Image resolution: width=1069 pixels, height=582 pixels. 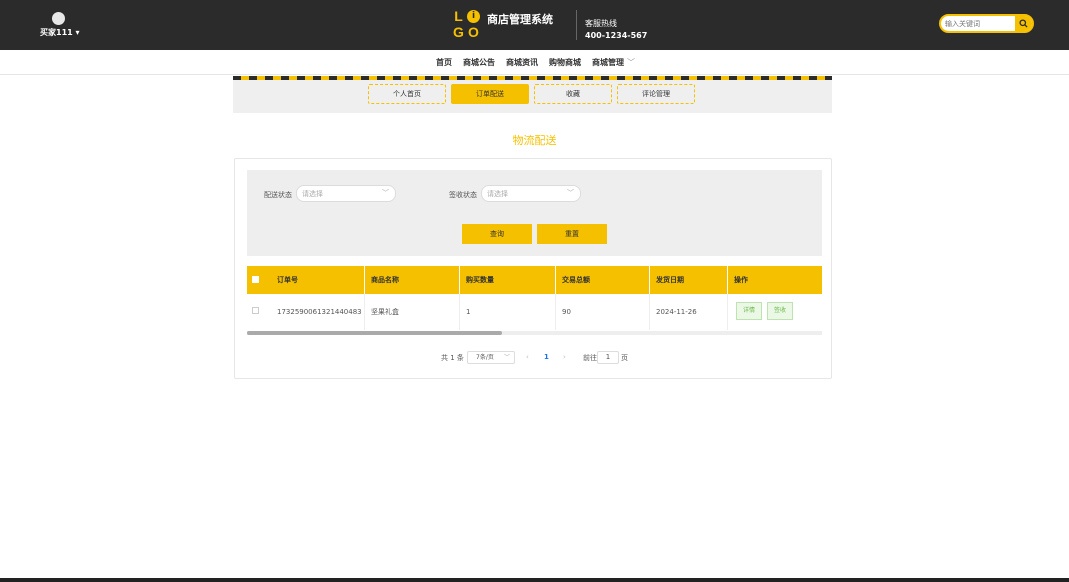 What do you see at coordinates (534, 358) in the screenshot?
I see `pagination: 共 1 条 7条/页 ﹀ ‹ 1 › 前往 1 页` at bounding box center [534, 358].